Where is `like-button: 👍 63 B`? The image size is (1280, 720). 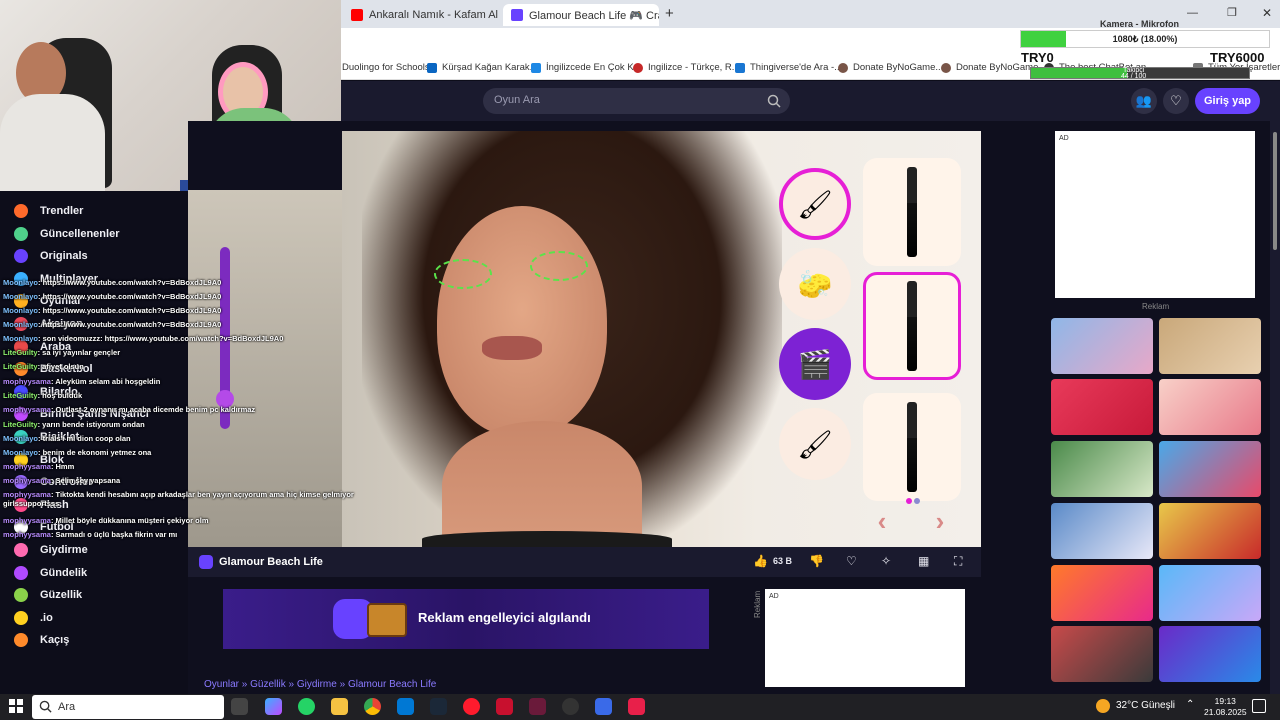
like-button: 👍 63 B is located at coordinates (772, 561).